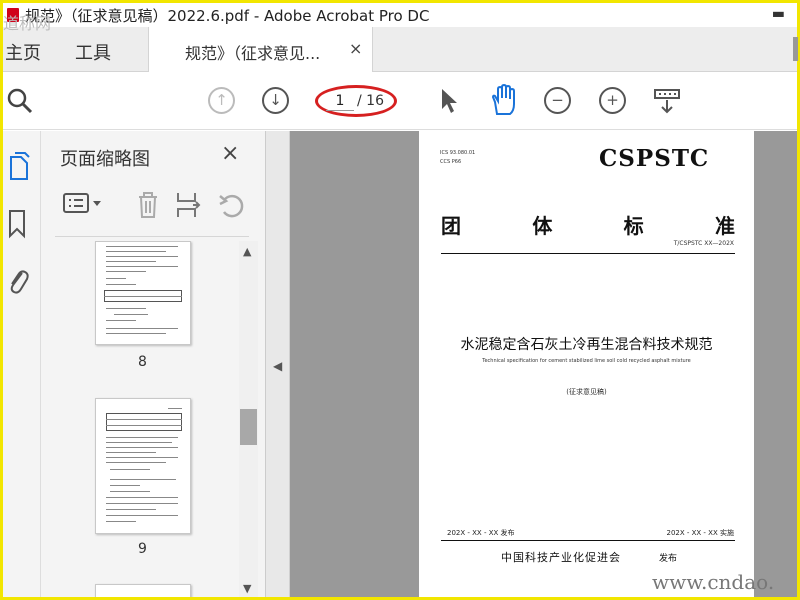  What do you see at coordinates (451, 226) in the screenshot?
I see `standard-char: 团` at bounding box center [451, 226].